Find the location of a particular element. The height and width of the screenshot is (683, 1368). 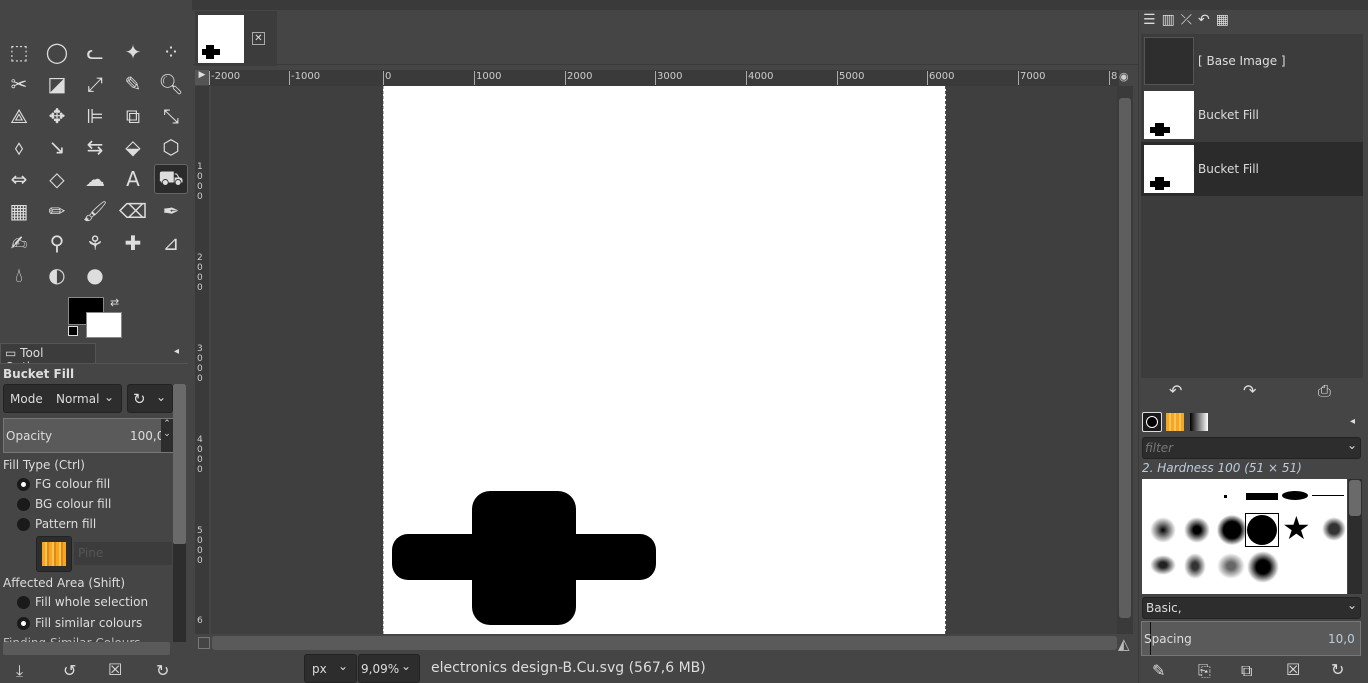

radio-bg-fill is located at coordinates (23, 504).